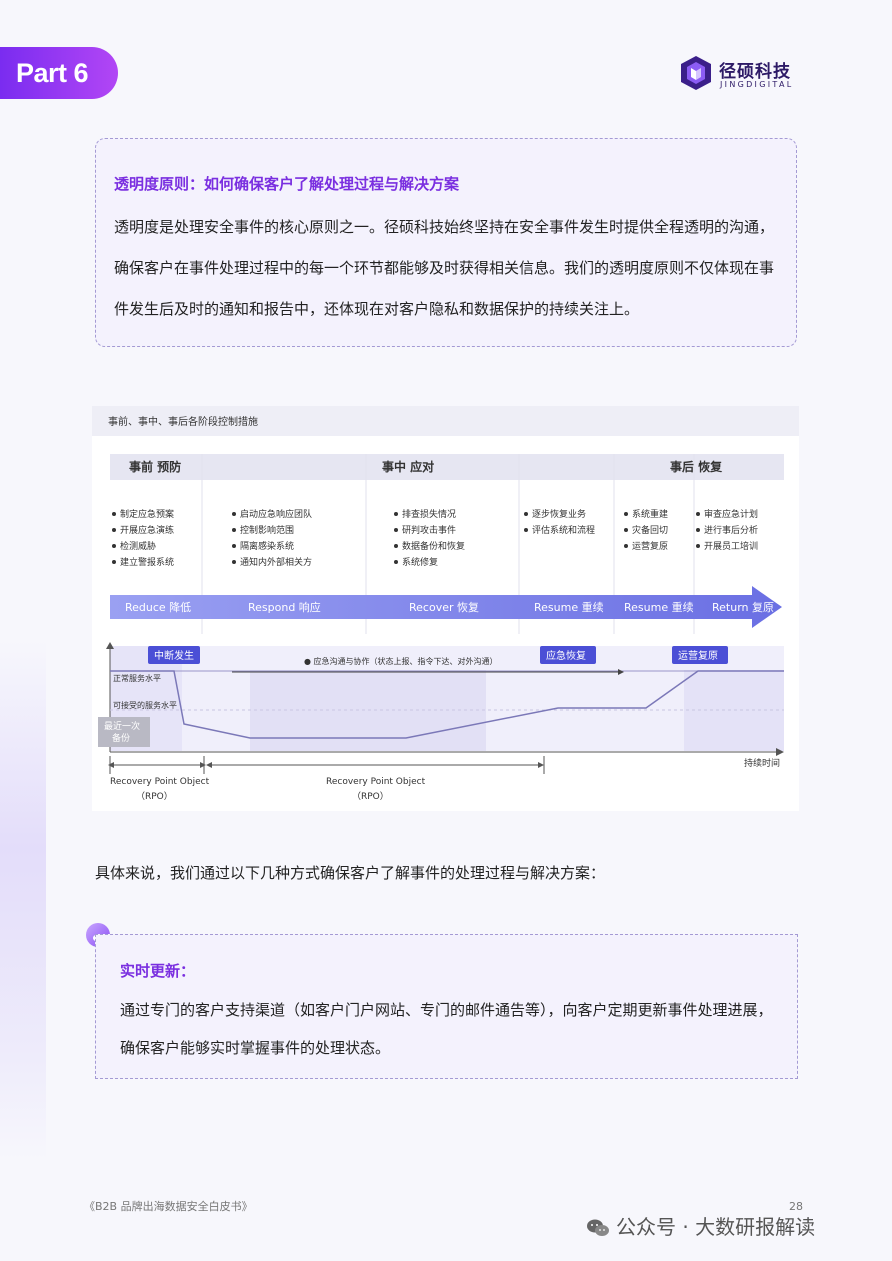 This screenshot has height=1261, width=892. I want to click on backup-label-line2: 备份, so click(121, 738).